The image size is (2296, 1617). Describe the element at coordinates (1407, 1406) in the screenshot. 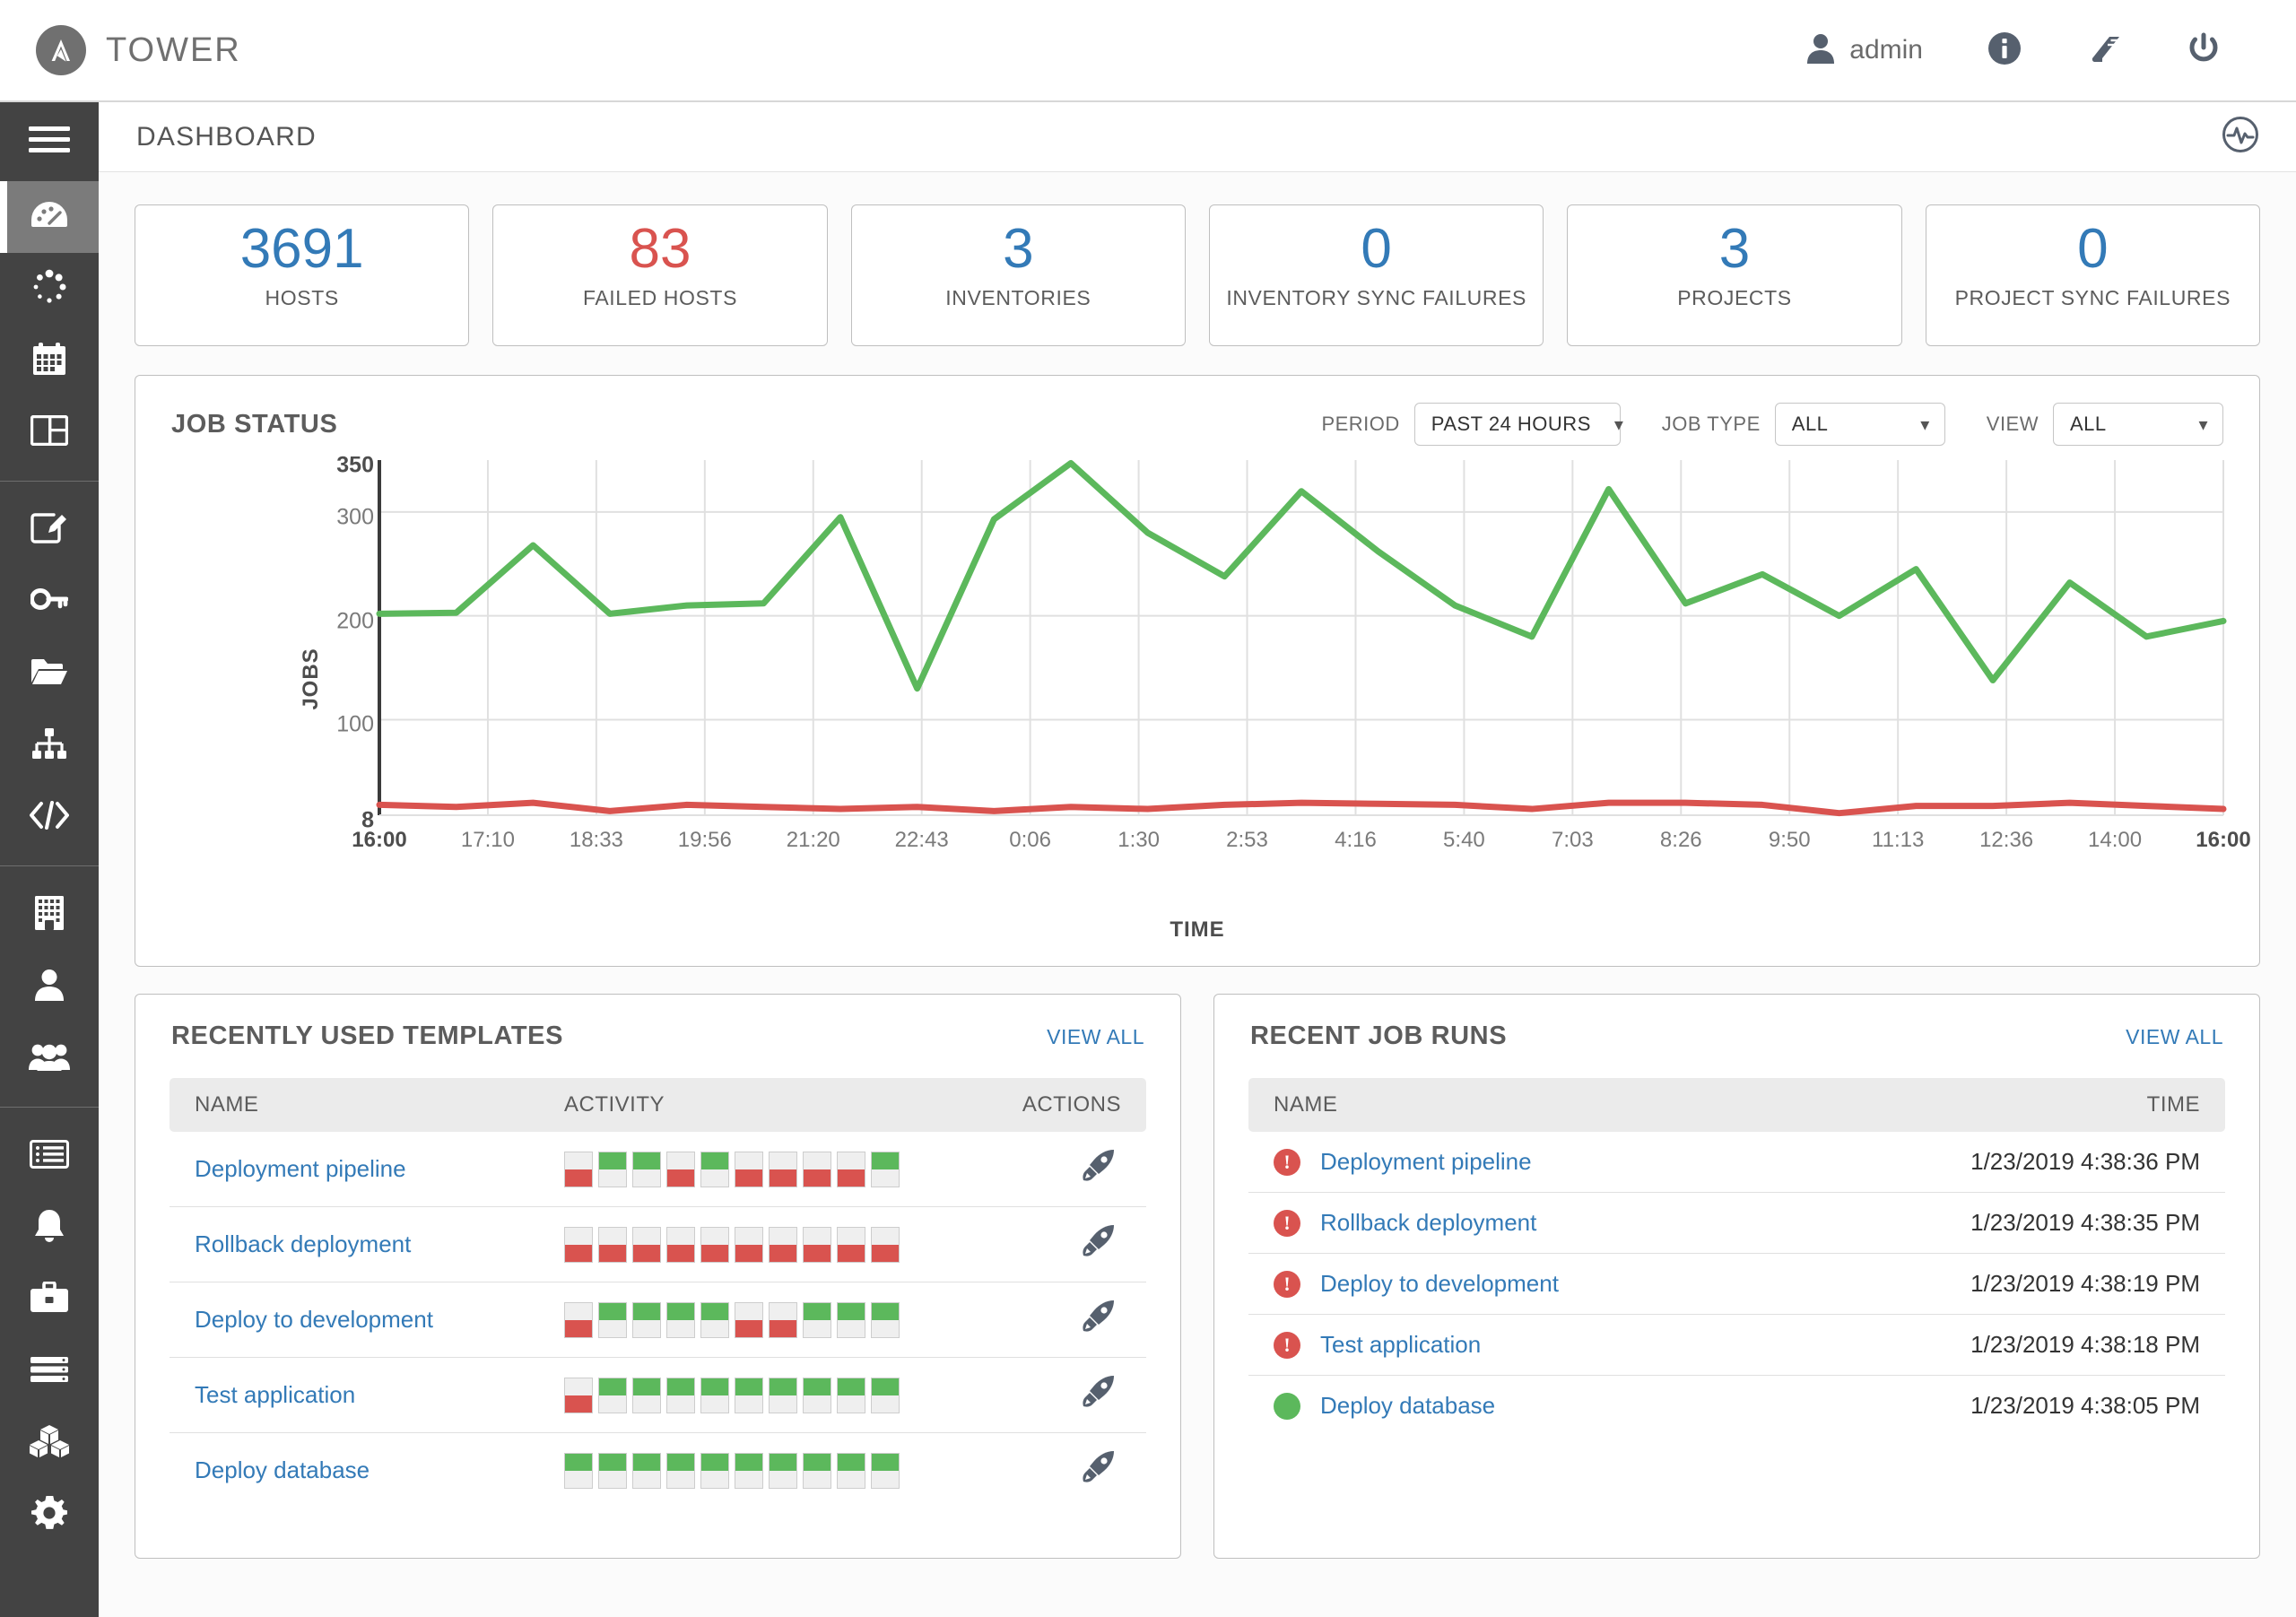

I see `job-run-name-link: Deploy database` at that location.